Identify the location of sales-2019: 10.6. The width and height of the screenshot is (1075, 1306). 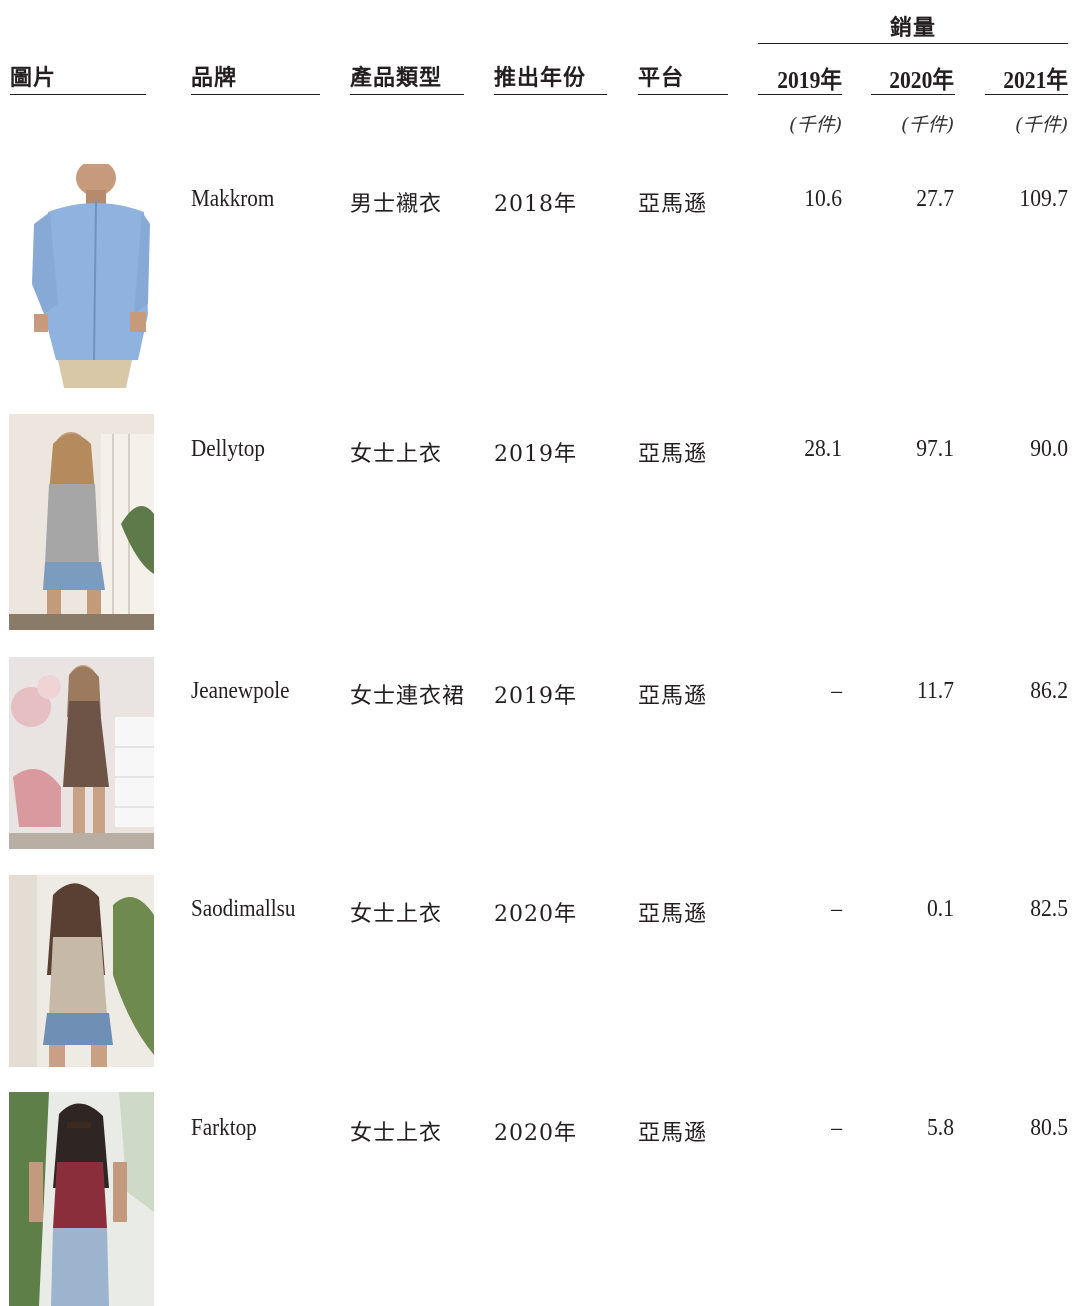
(823, 199).